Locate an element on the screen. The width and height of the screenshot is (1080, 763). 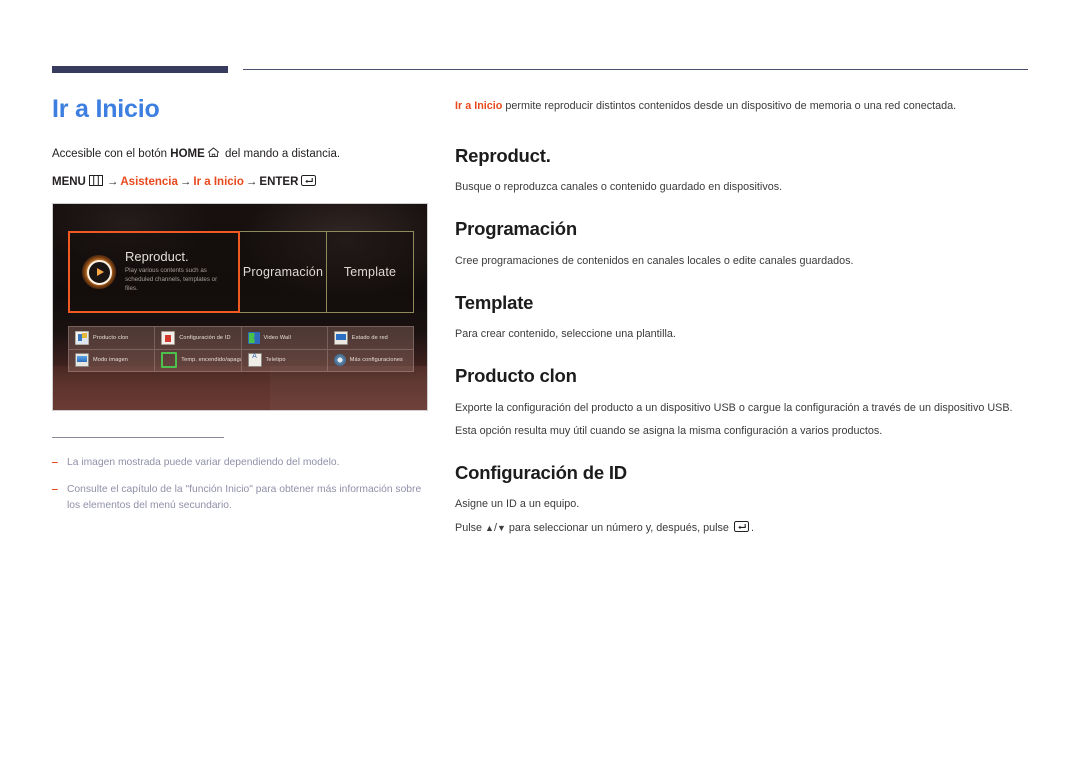
id-card-icon is located at coordinates (168, 337).